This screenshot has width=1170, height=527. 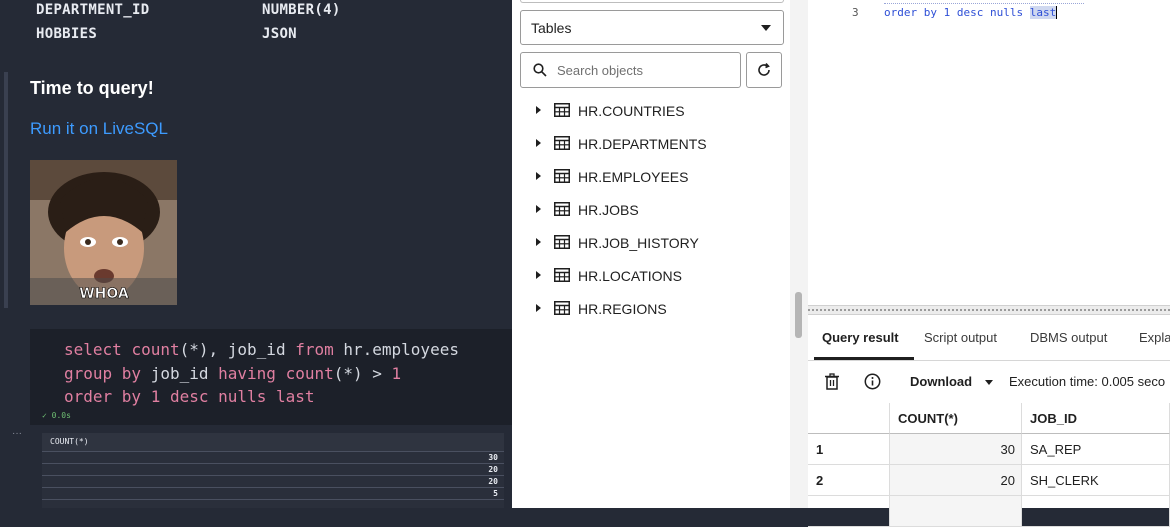 What do you see at coordinates (638, 243) in the screenshot?
I see `table-name: HR.JOB_HISTORY` at bounding box center [638, 243].